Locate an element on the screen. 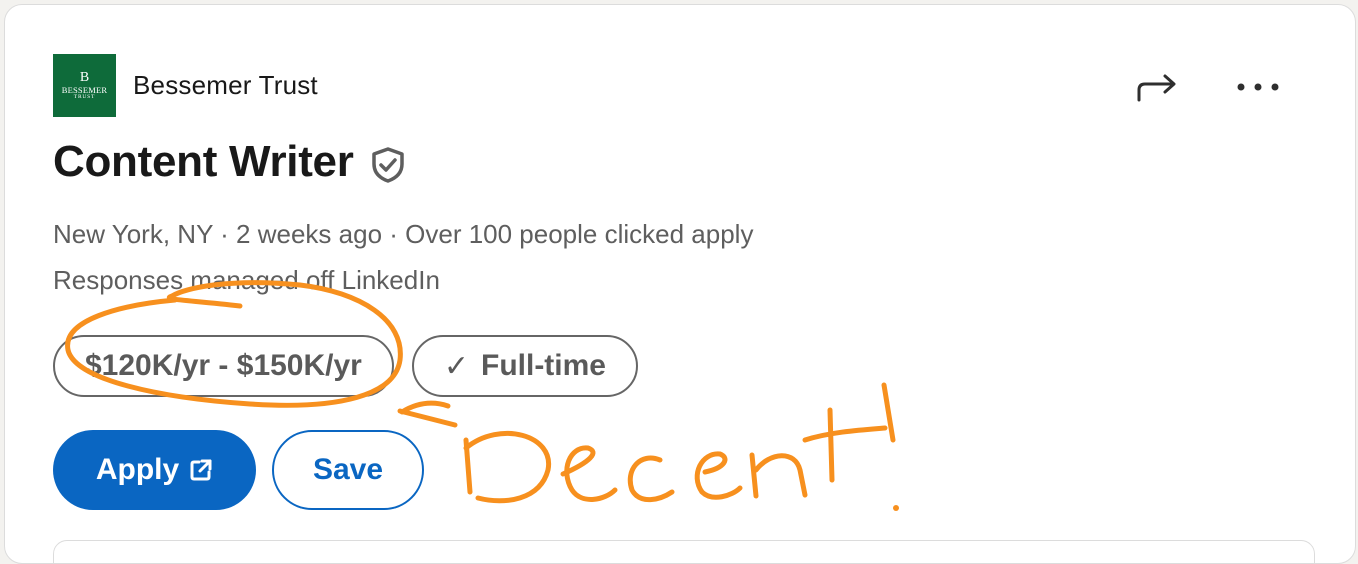  apply-button: Apply is located at coordinates (154, 470).